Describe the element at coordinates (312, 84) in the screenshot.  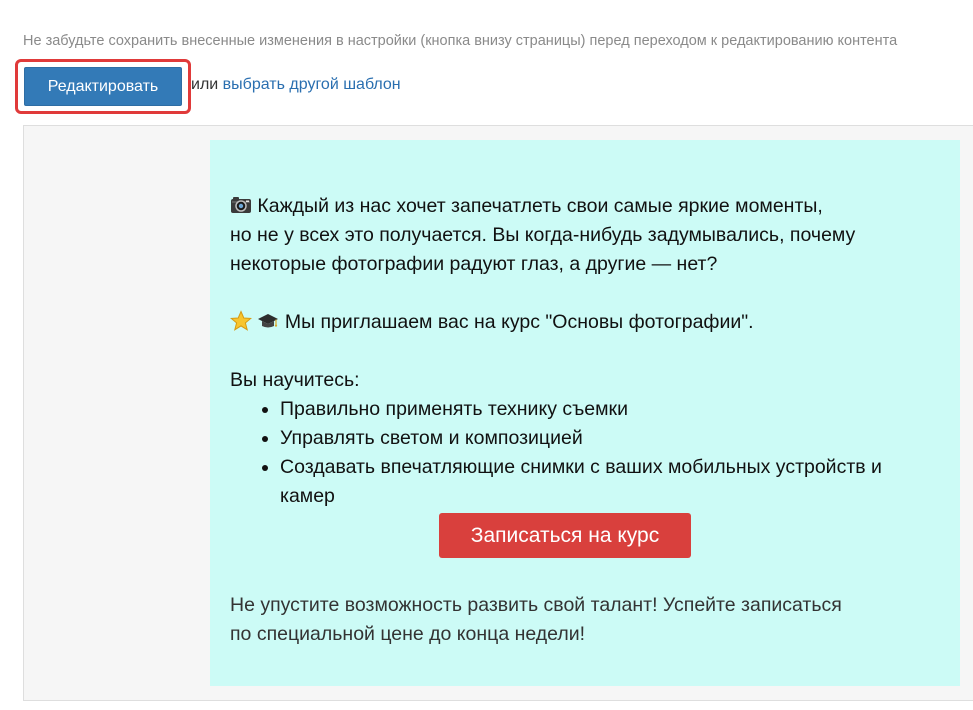
I see `choose-template-link: выбрать другой шаблон` at that location.